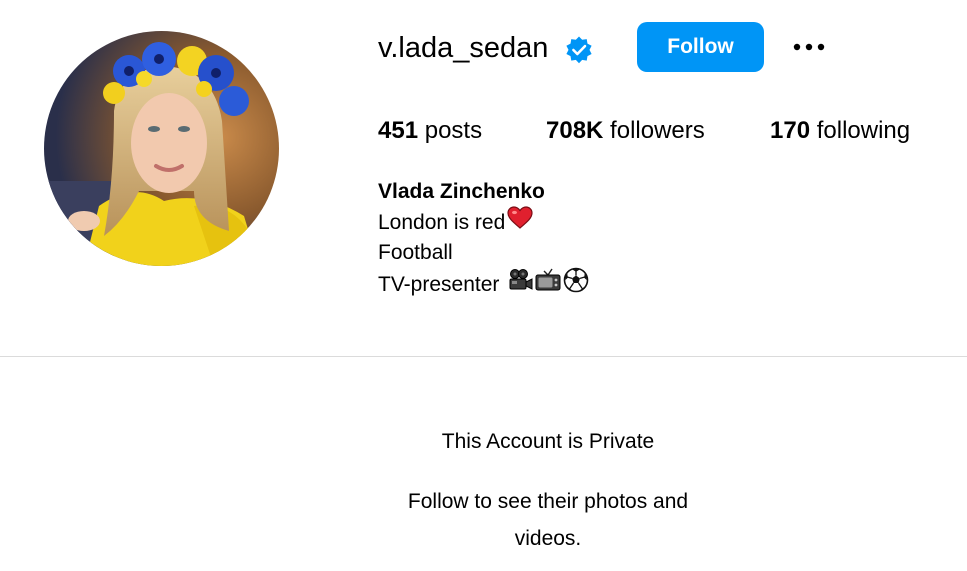 The width and height of the screenshot is (967, 571). Describe the element at coordinates (700, 47) in the screenshot. I see `follow-button: Follow` at that location.